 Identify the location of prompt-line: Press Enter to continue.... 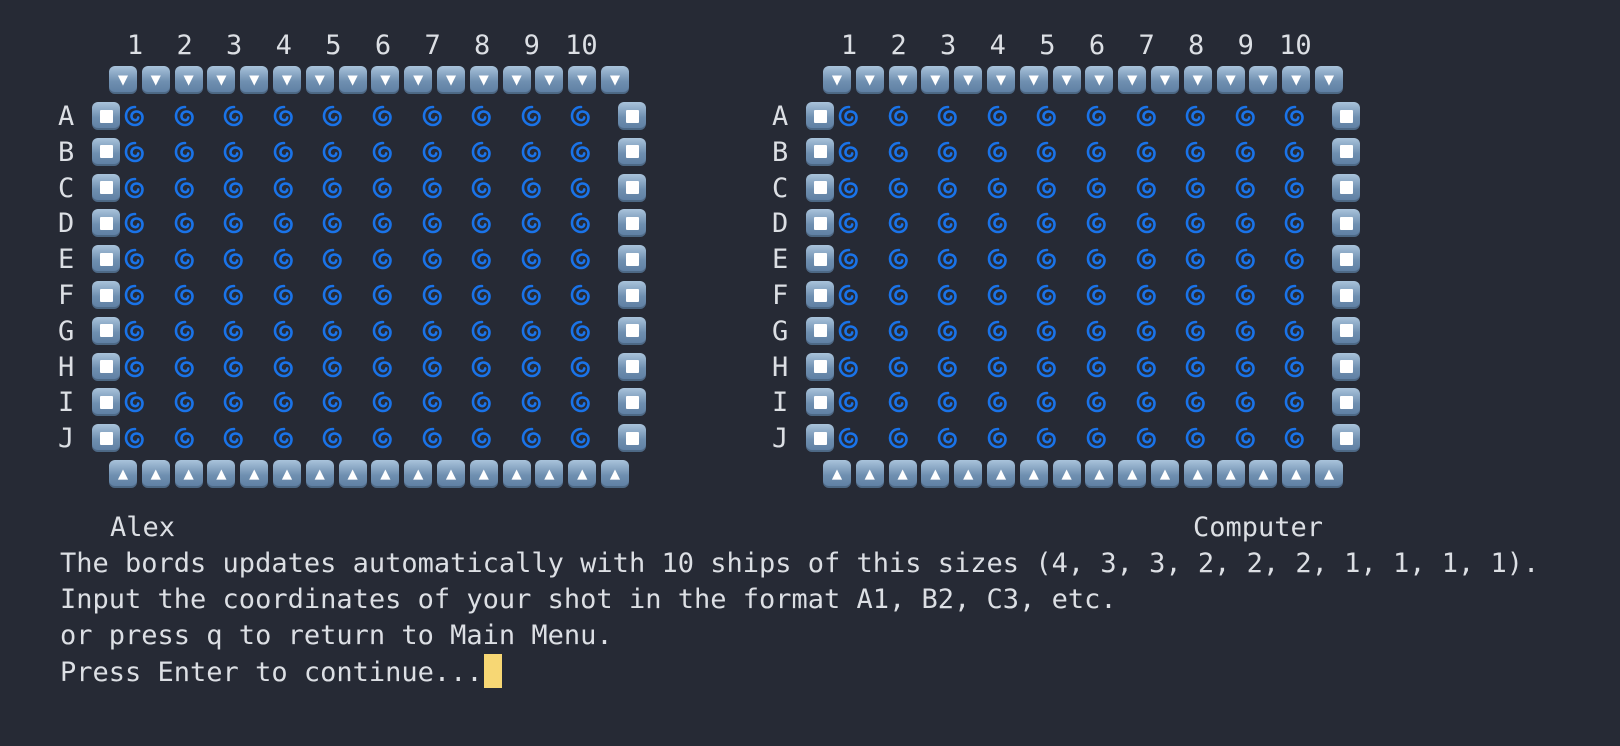
(281, 672).